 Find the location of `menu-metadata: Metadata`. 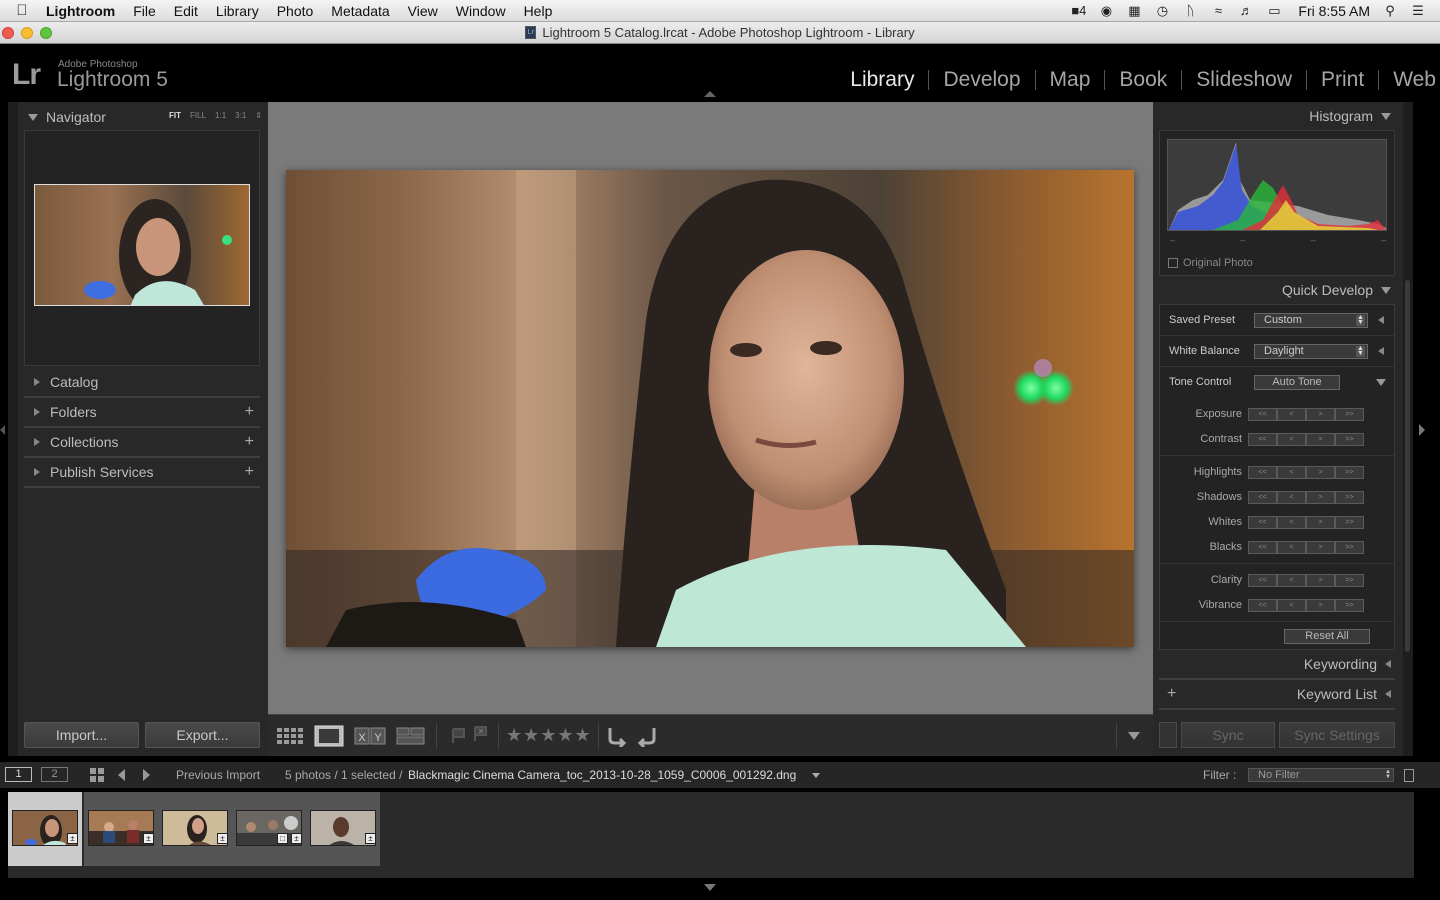

menu-metadata: Metadata is located at coordinates (360, 11).